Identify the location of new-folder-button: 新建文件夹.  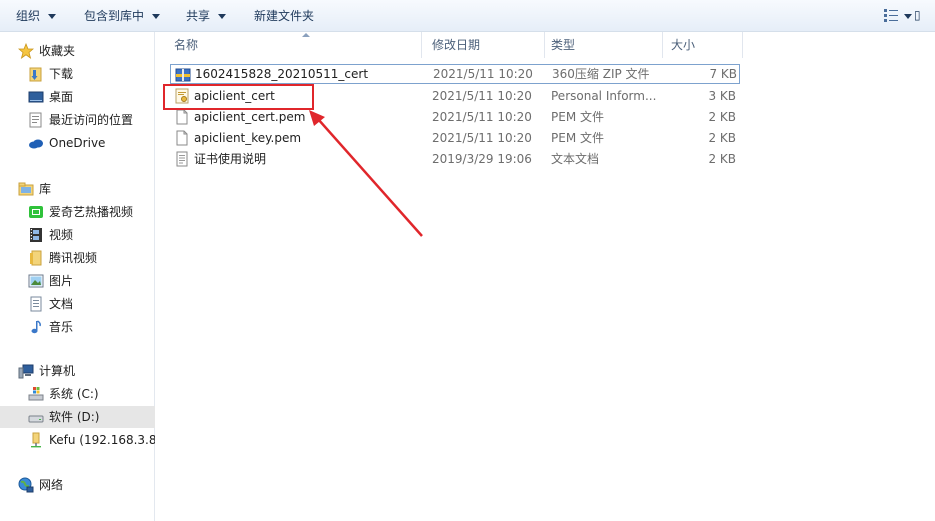
(284, 16).